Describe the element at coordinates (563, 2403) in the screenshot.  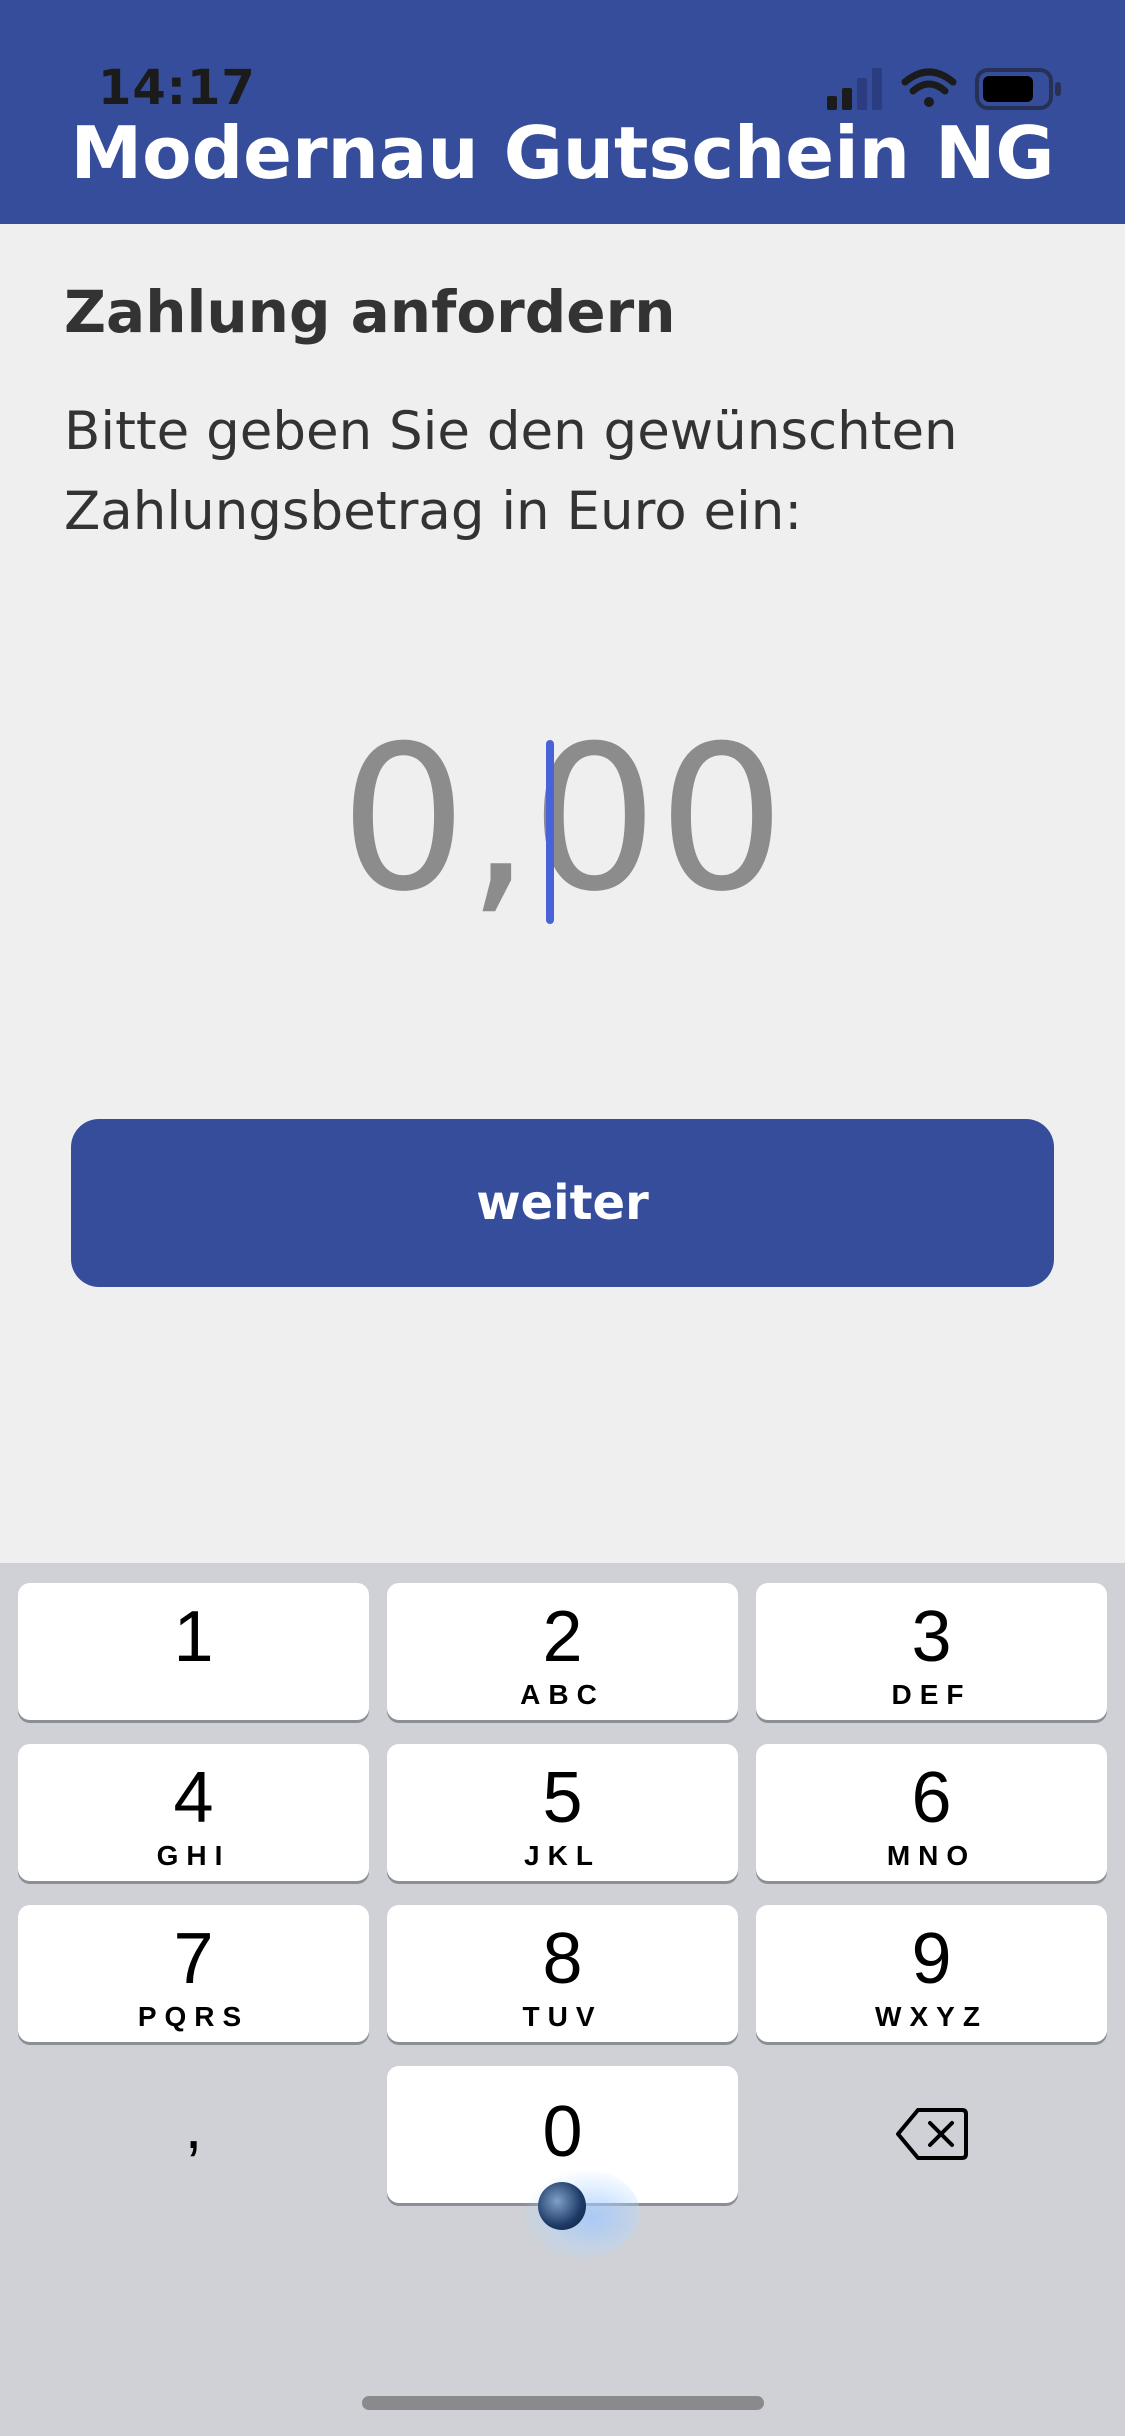
I see `home-indicator` at that location.